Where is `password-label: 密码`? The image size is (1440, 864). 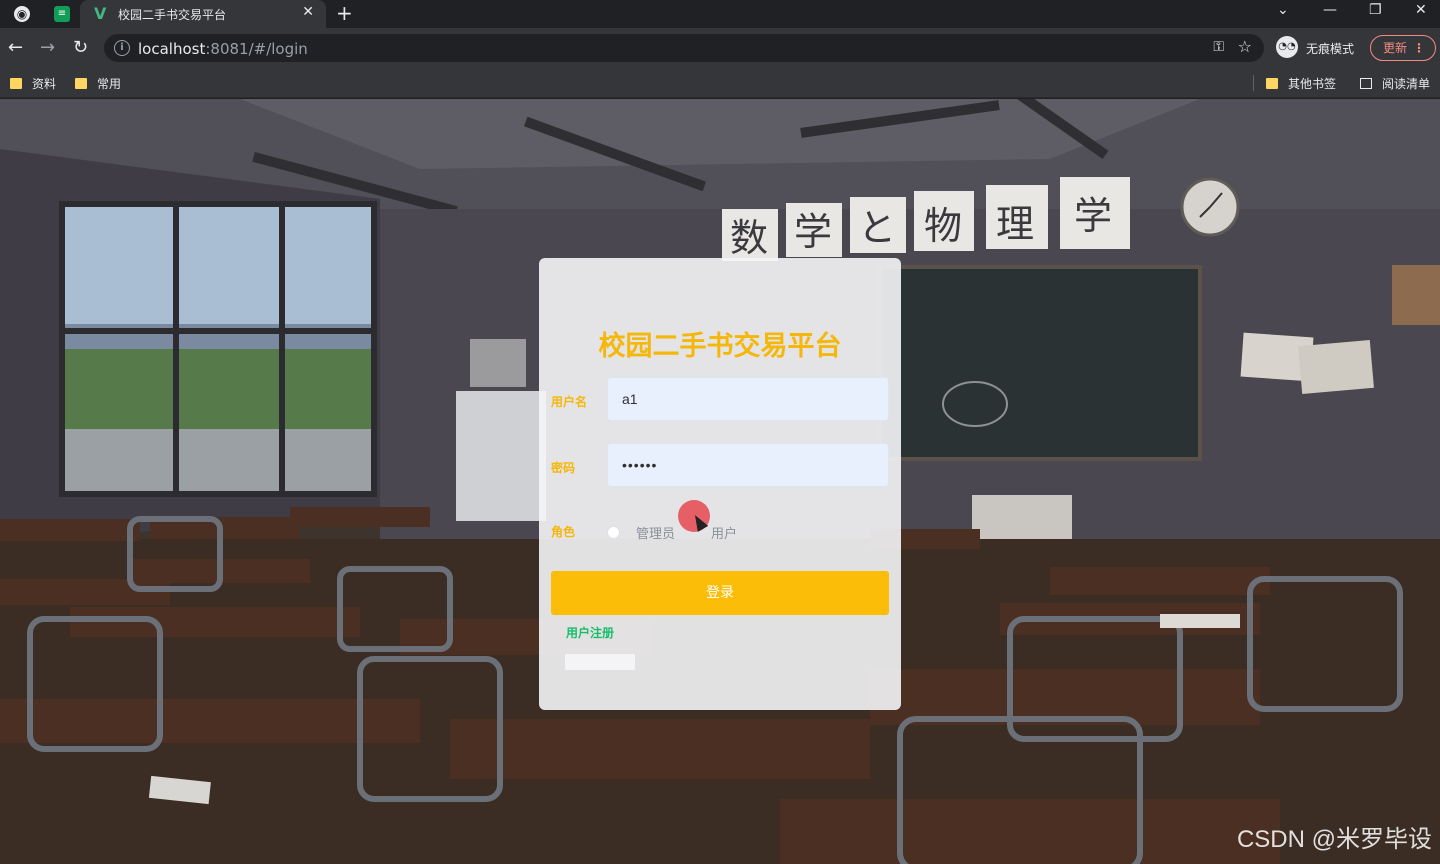
password-label: 密码 is located at coordinates (563, 468).